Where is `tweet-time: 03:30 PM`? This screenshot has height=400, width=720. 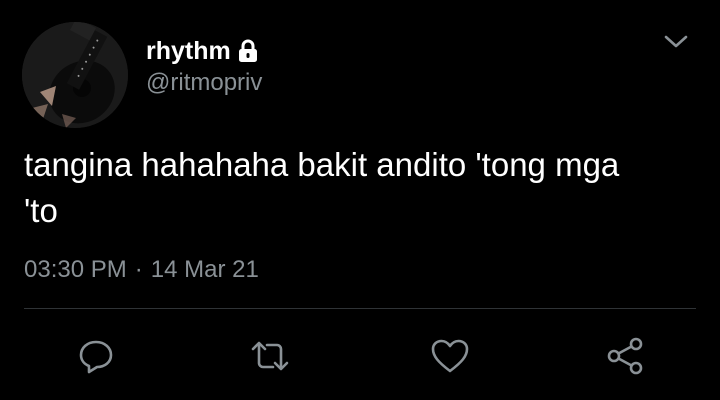
tweet-time: 03:30 PM is located at coordinates (75, 269).